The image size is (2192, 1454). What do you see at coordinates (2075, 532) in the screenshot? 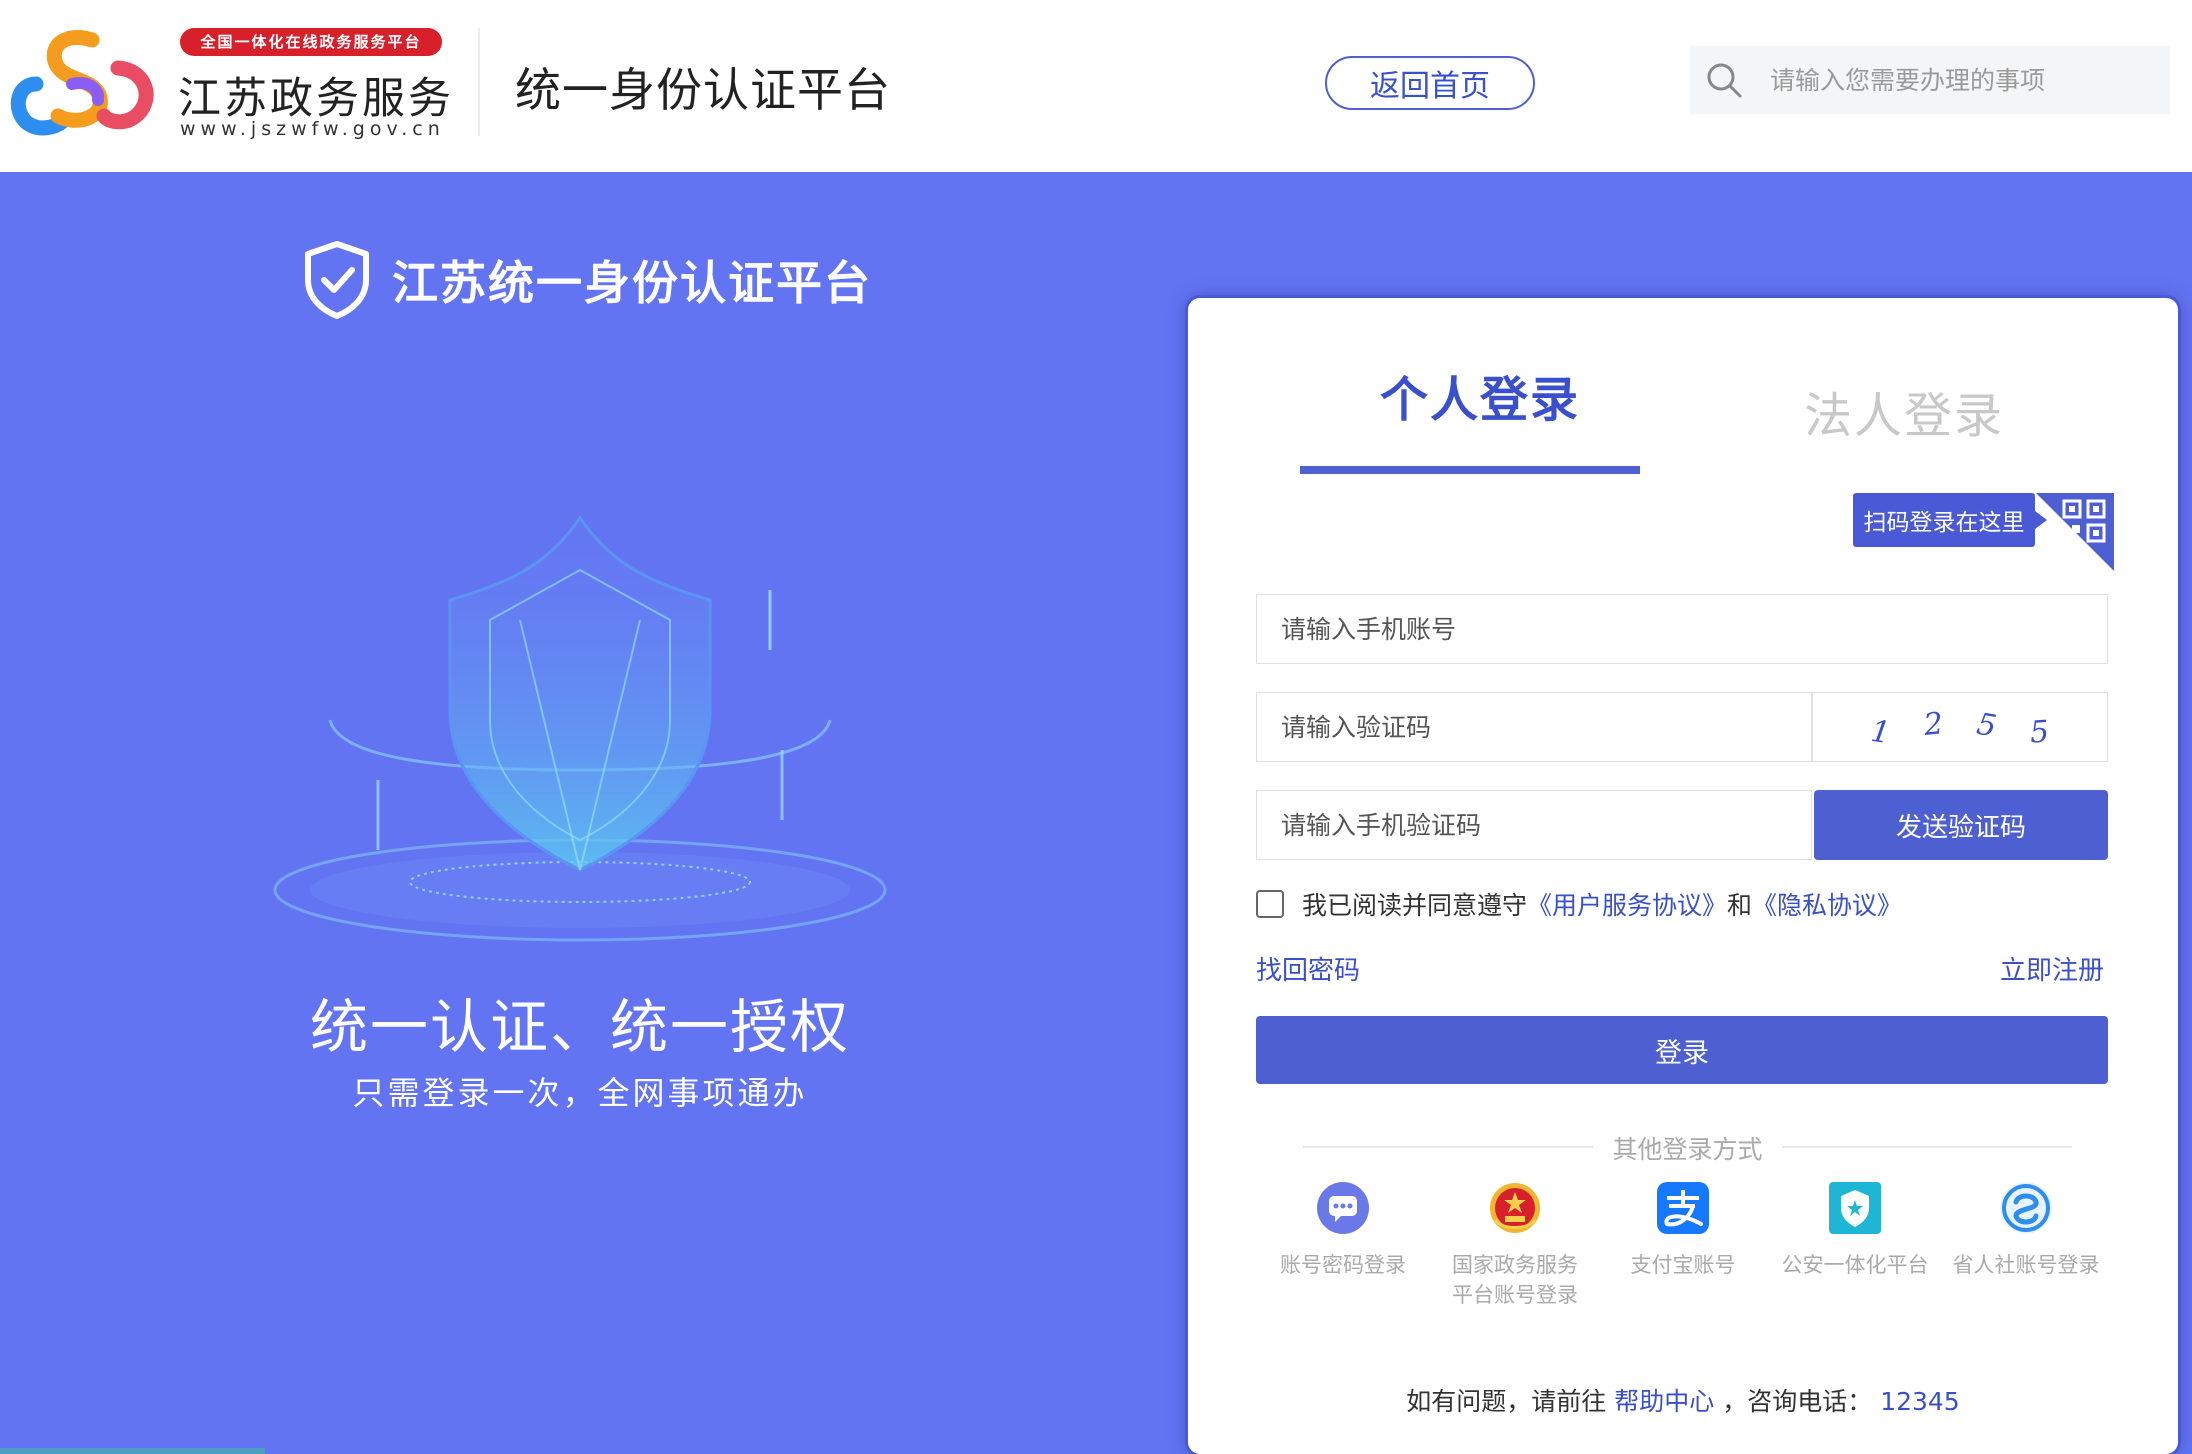
I see `qr-code-icon` at bounding box center [2075, 532].